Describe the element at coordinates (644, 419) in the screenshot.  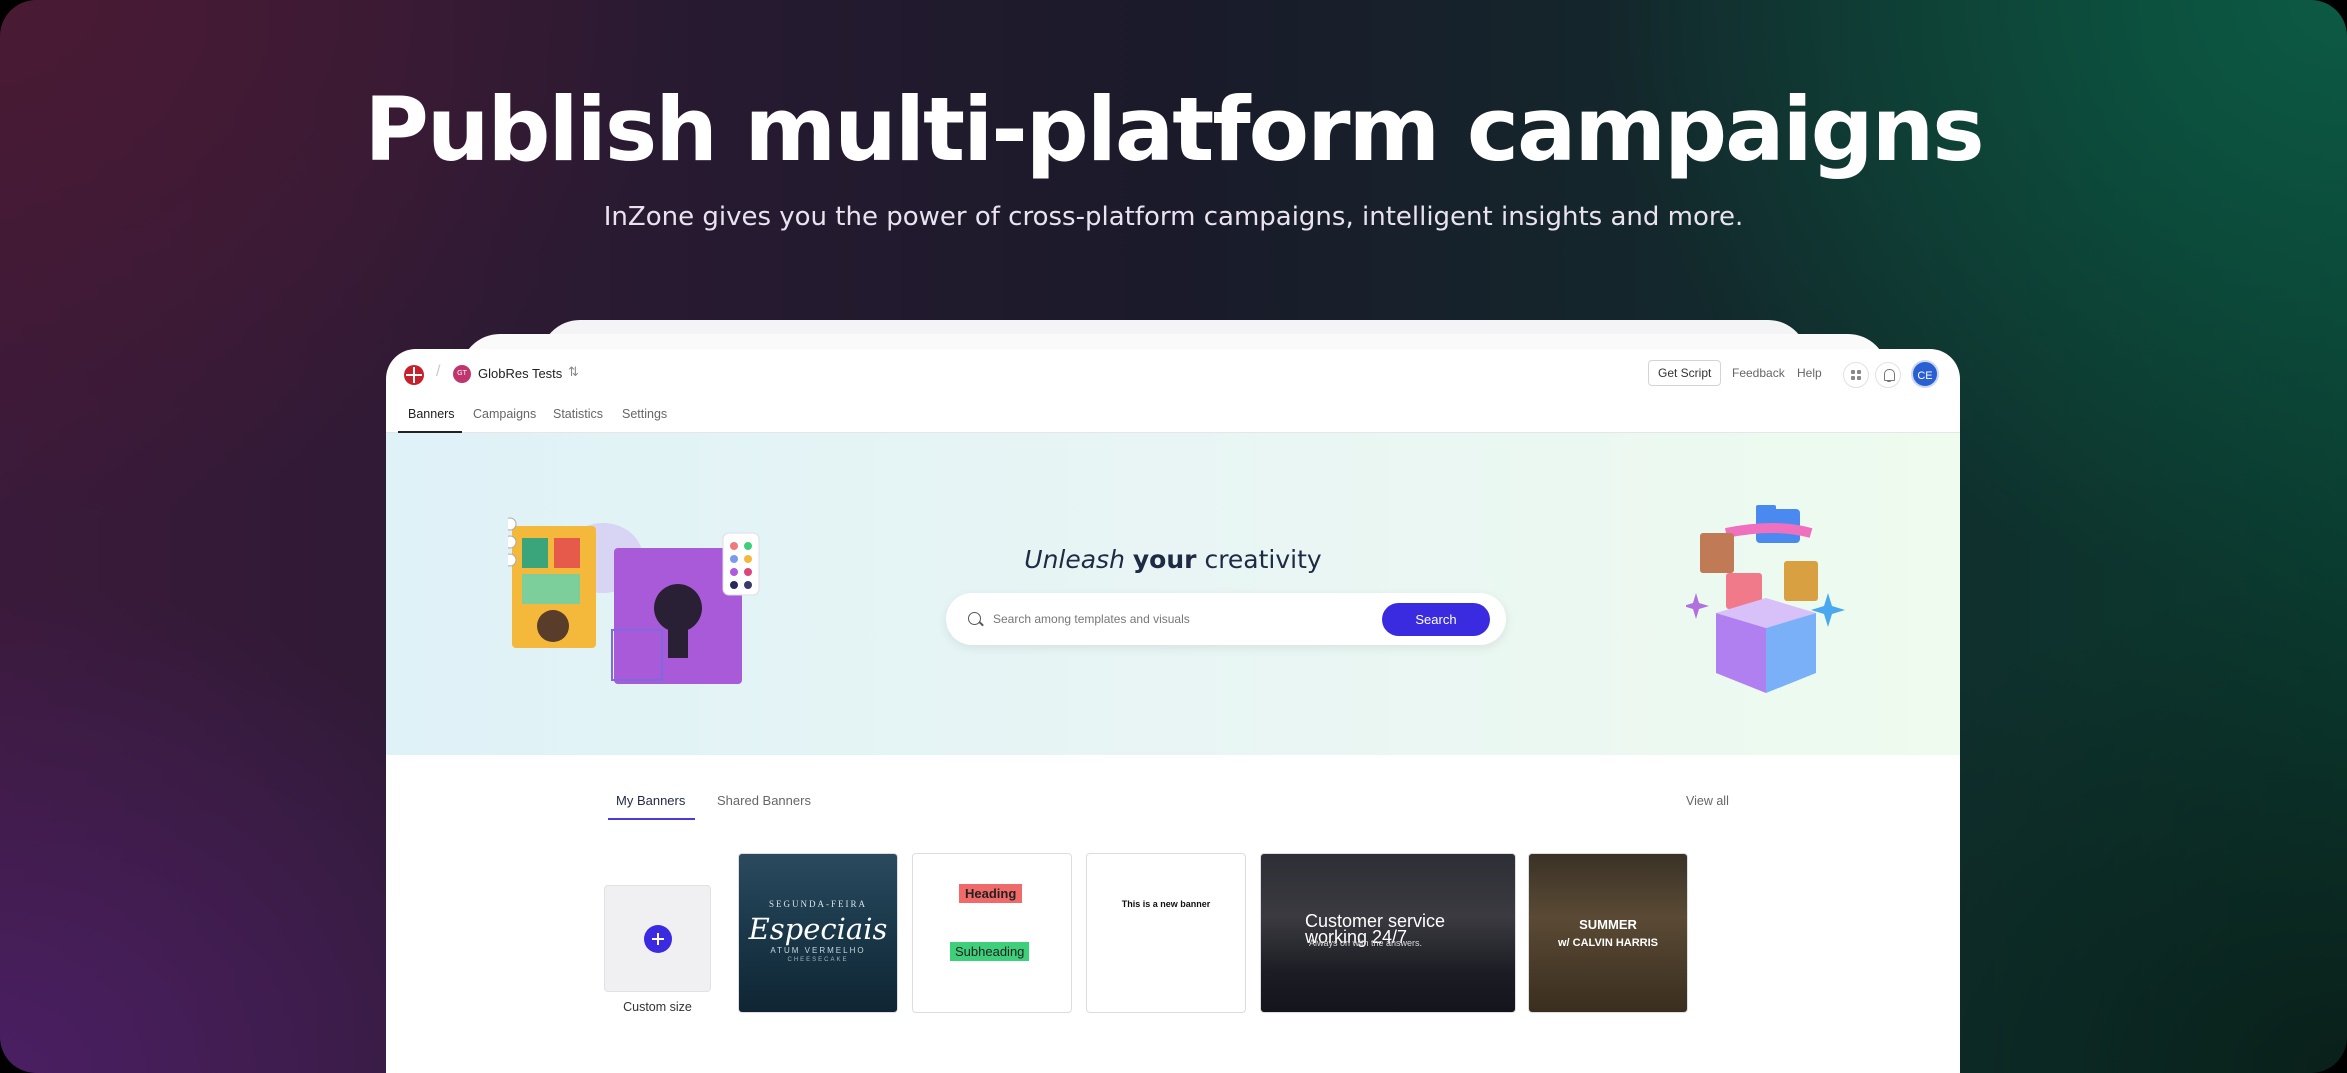
I see `tab-settings: Settings` at that location.